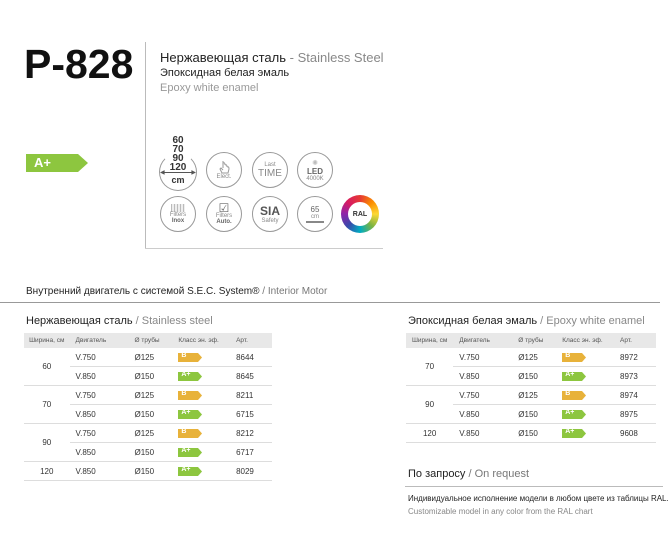  Describe the element at coordinates (178, 163) in the screenshot. I see `sizes-icon: 60 70 90 120 ◀ ▶ cm` at that location.